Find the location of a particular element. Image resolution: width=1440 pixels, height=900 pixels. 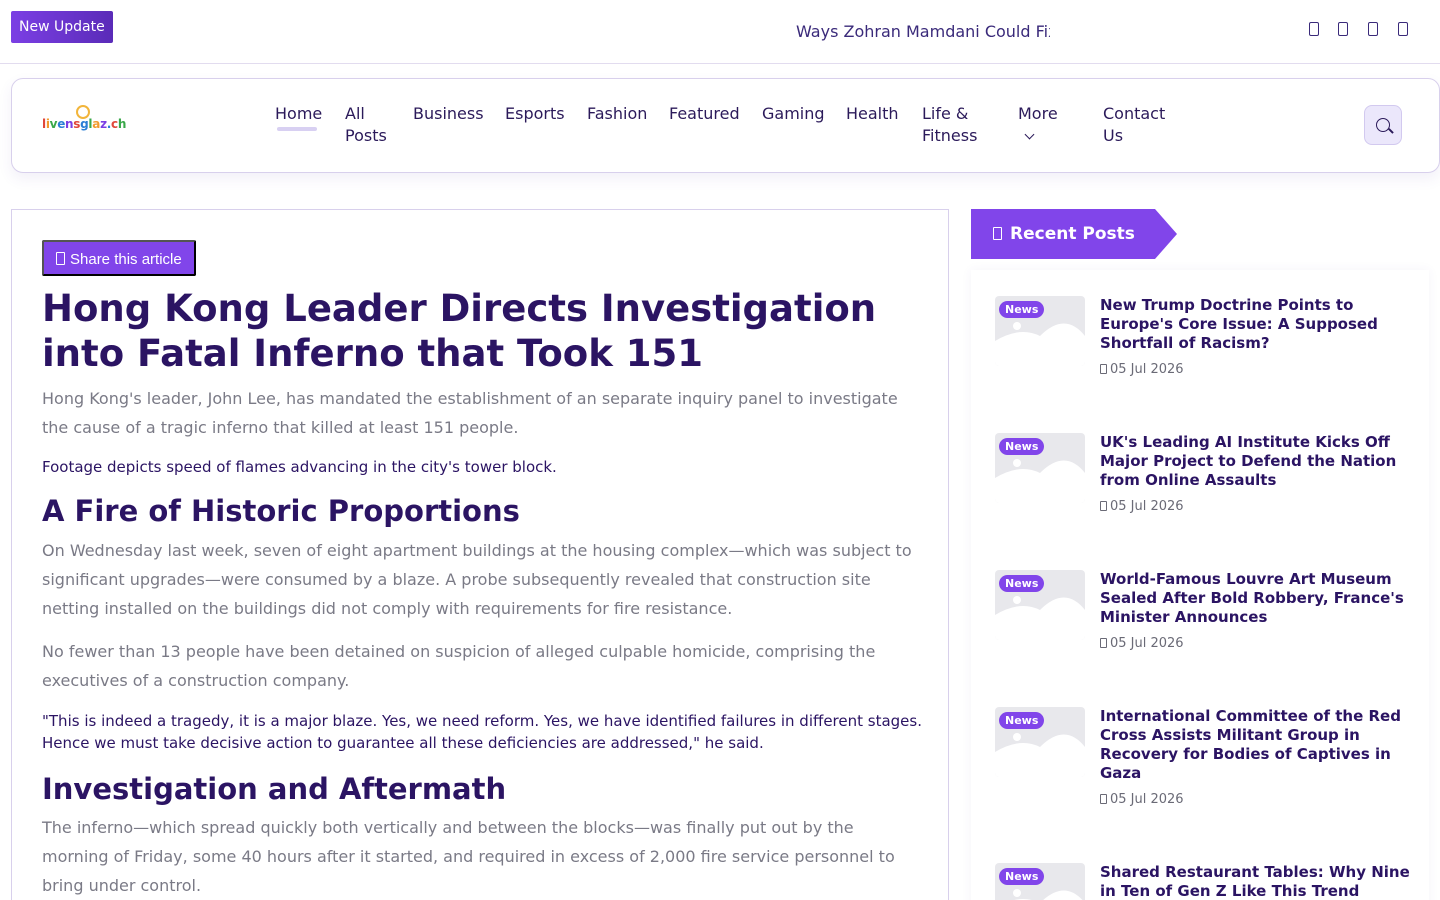

logo-text: livensglaz.ch is located at coordinates (84, 124).